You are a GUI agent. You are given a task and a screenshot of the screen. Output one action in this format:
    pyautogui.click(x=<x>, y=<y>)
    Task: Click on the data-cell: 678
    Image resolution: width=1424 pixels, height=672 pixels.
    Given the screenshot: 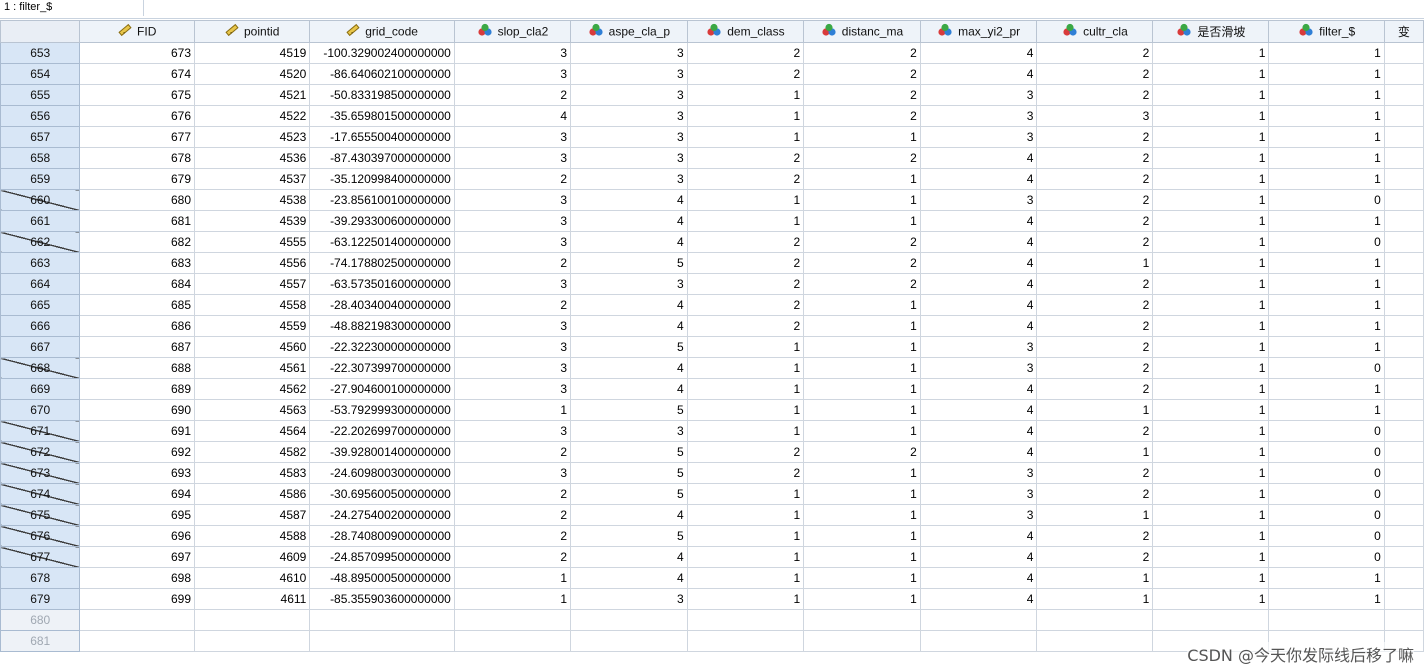 What is the action you would take?
    pyautogui.click(x=137, y=158)
    